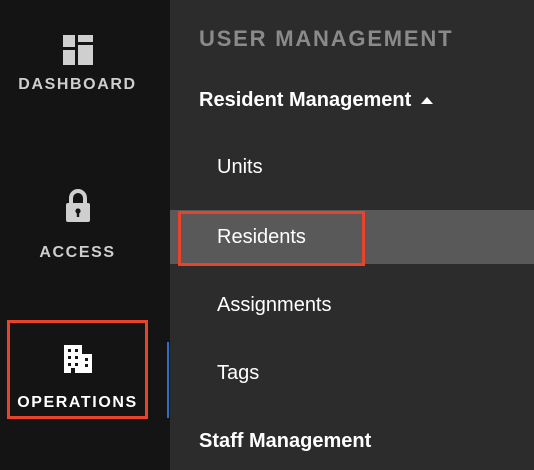 The image size is (534, 470). Describe the element at coordinates (168, 380) in the screenshot. I see `active-indicator-line` at that location.